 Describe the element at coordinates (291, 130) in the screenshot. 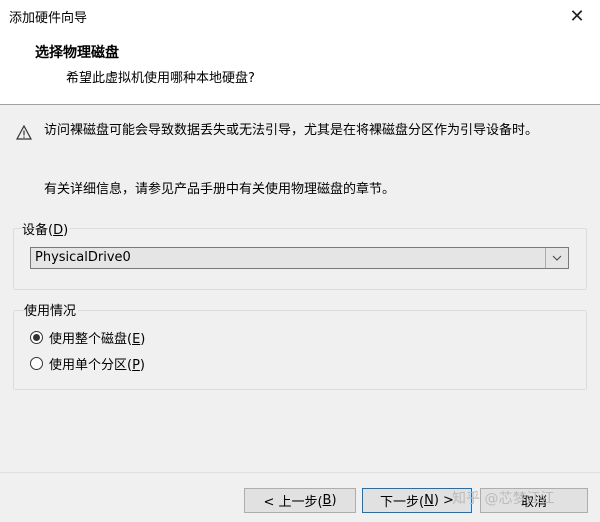

I see `warning-text: 访问裸磁盘可能会导致数据丢失或无法引导，尤其是在将裸磁盘分区作为引导设备时。` at that location.